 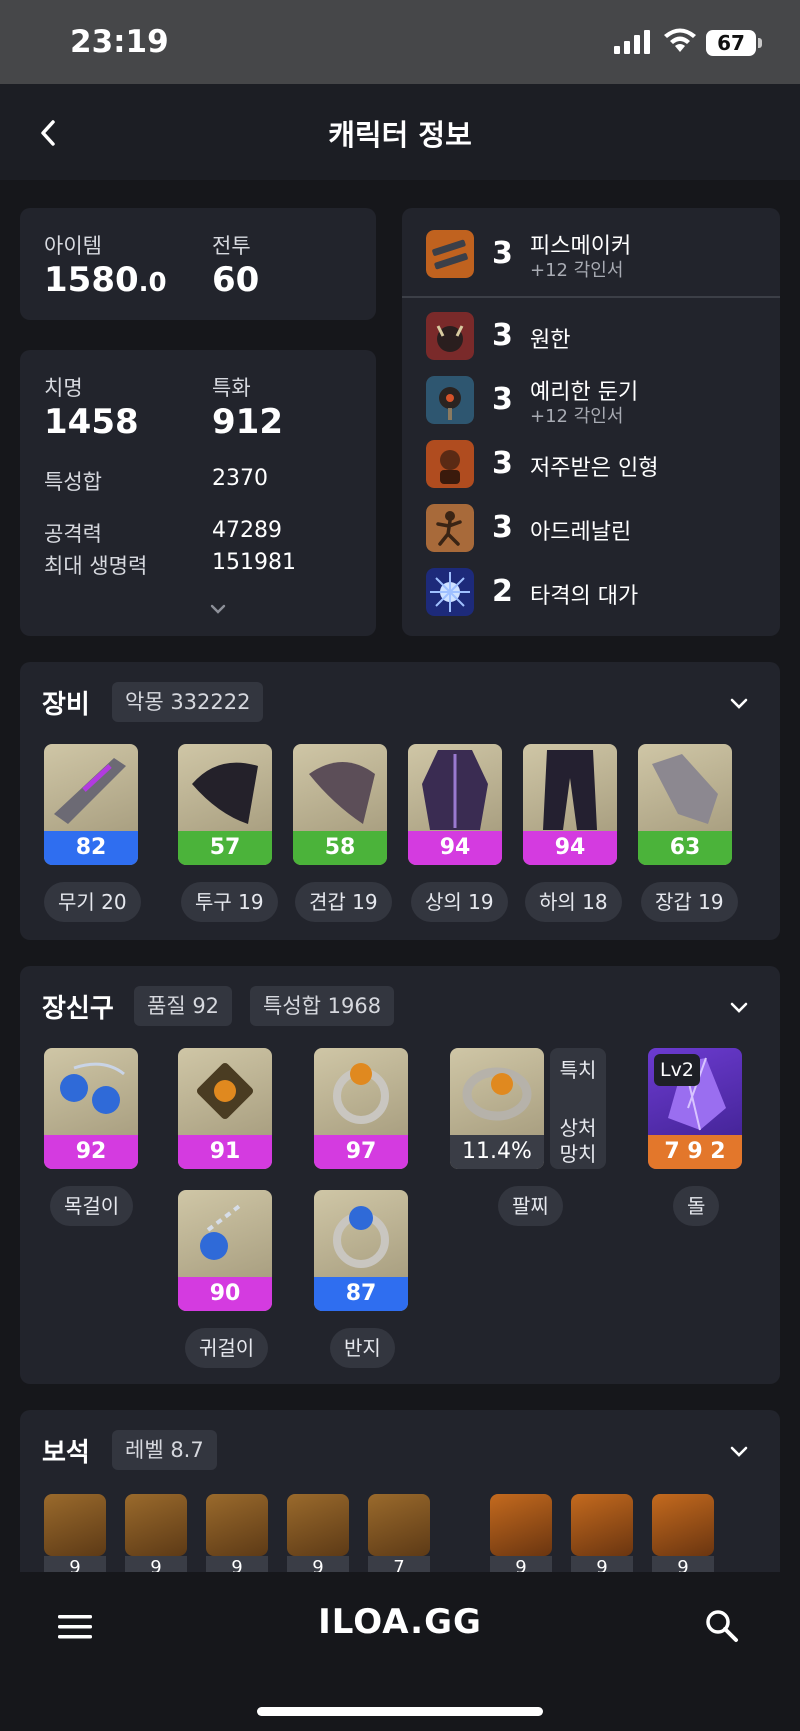 What do you see at coordinates (450, 254) in the screenshot?
I see `dual-guns-icon` at bounding box center [450, 254].